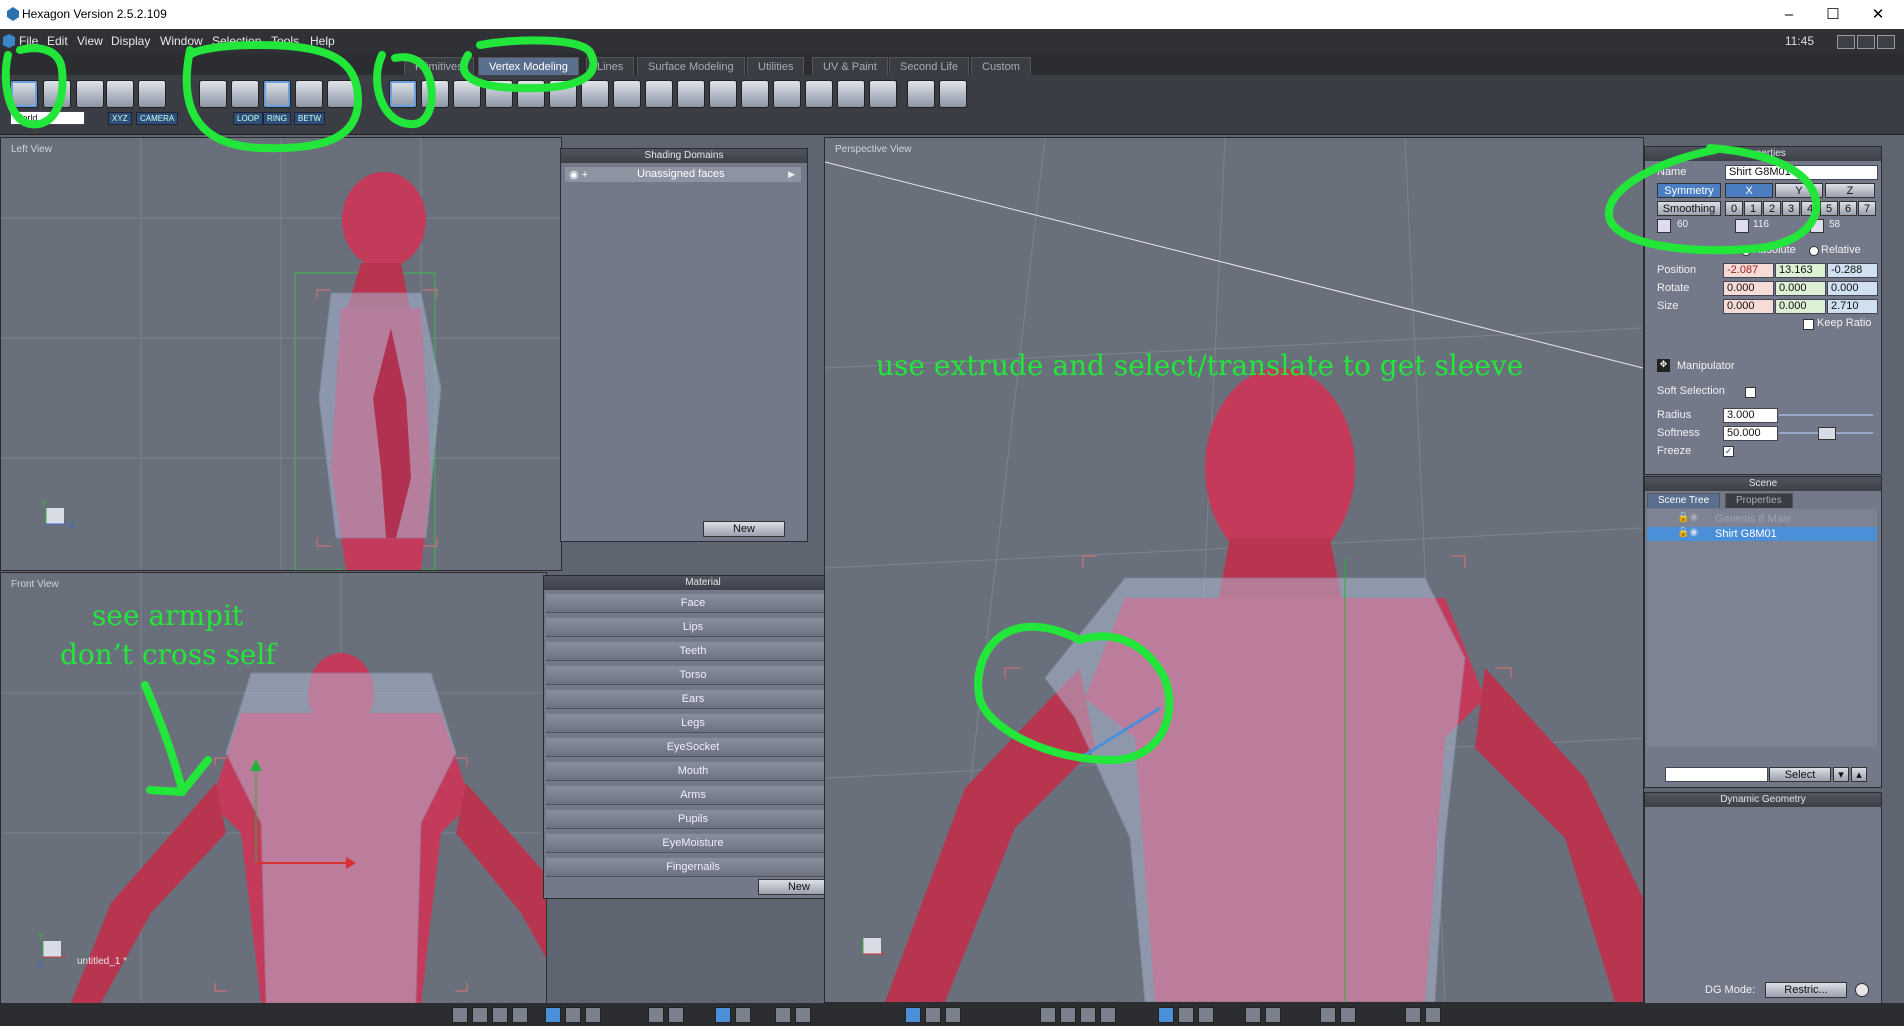  I want to click on freeze-checkbox: ✓, so click(1728, 451).